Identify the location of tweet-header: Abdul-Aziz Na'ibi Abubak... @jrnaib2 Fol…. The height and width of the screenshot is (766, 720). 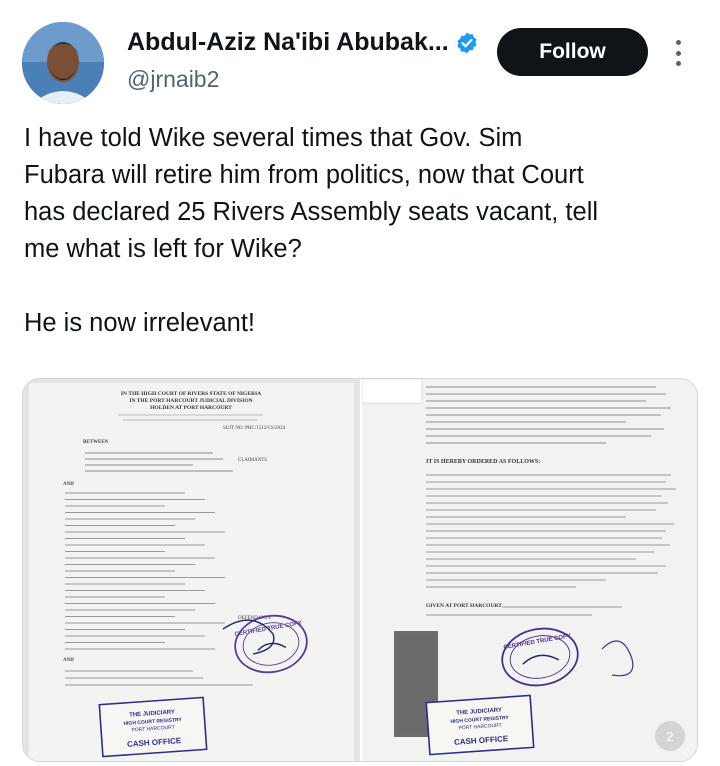
(360, 55).